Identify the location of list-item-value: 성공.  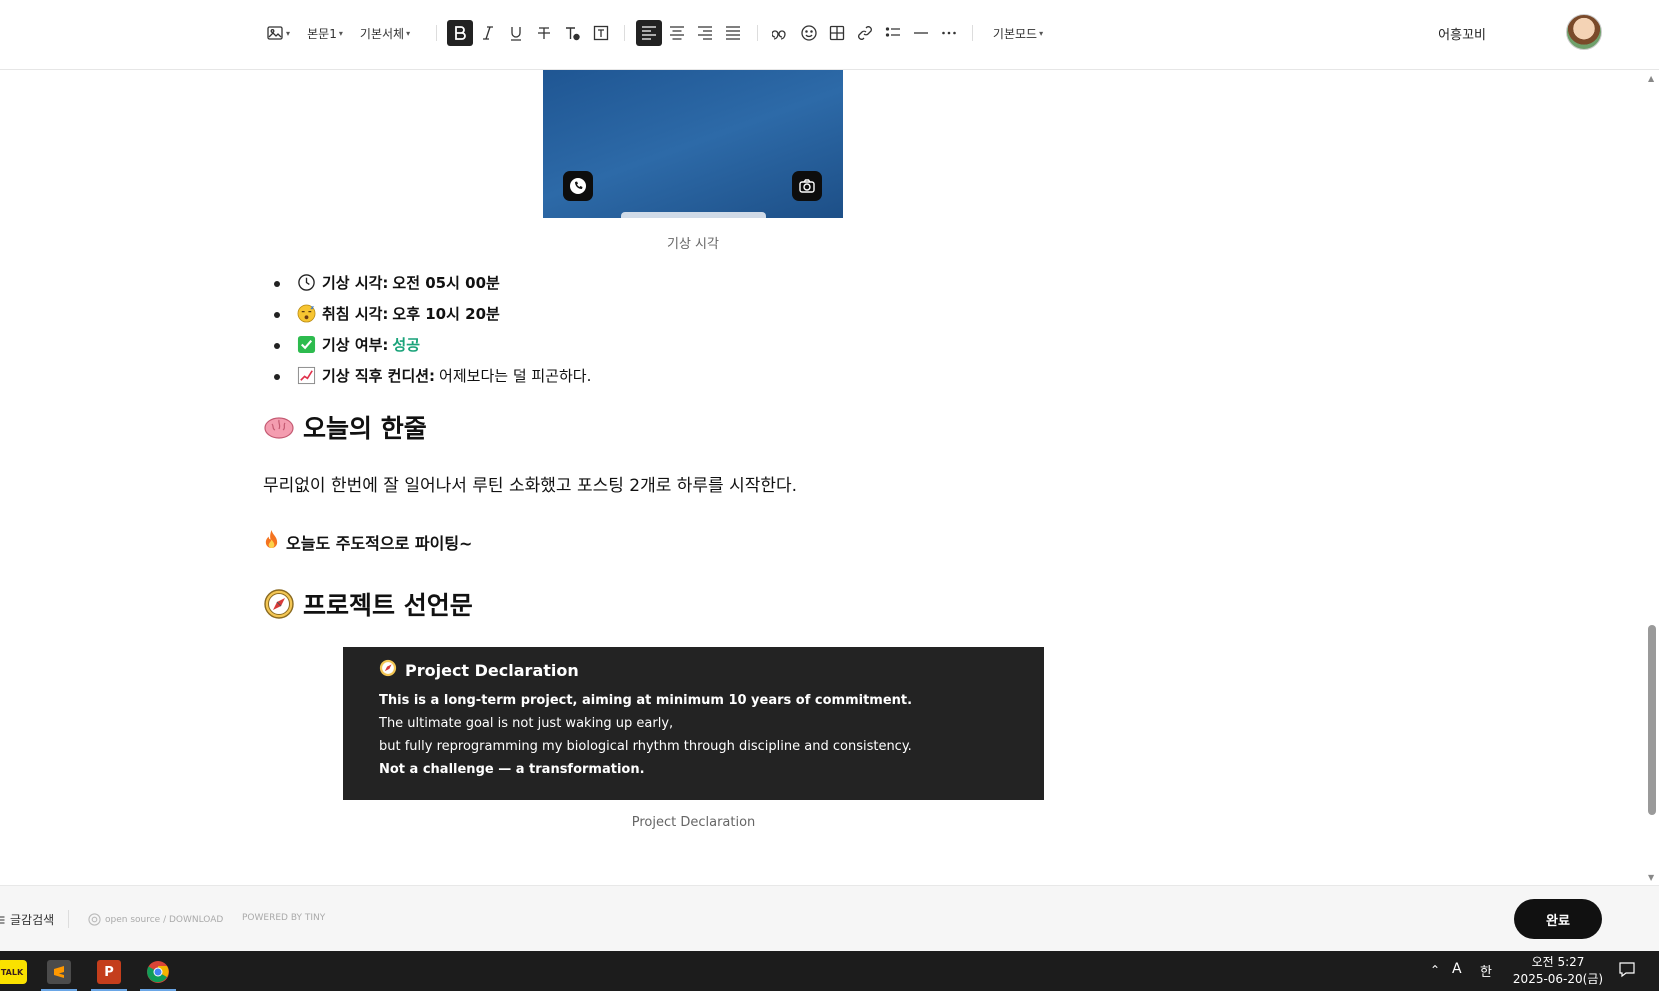
(406, 345).